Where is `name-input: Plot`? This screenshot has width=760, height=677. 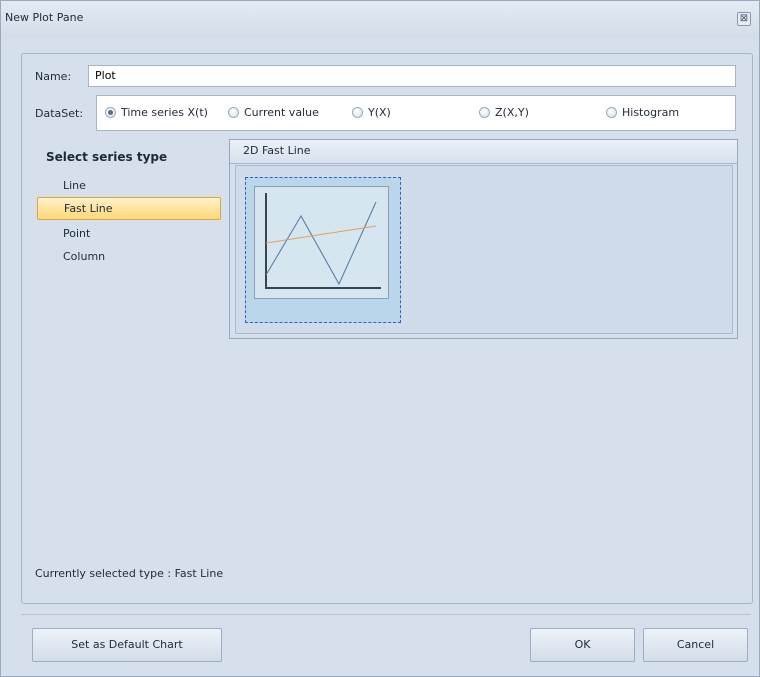 name-input: Plot is located at coordinates (412, 76).